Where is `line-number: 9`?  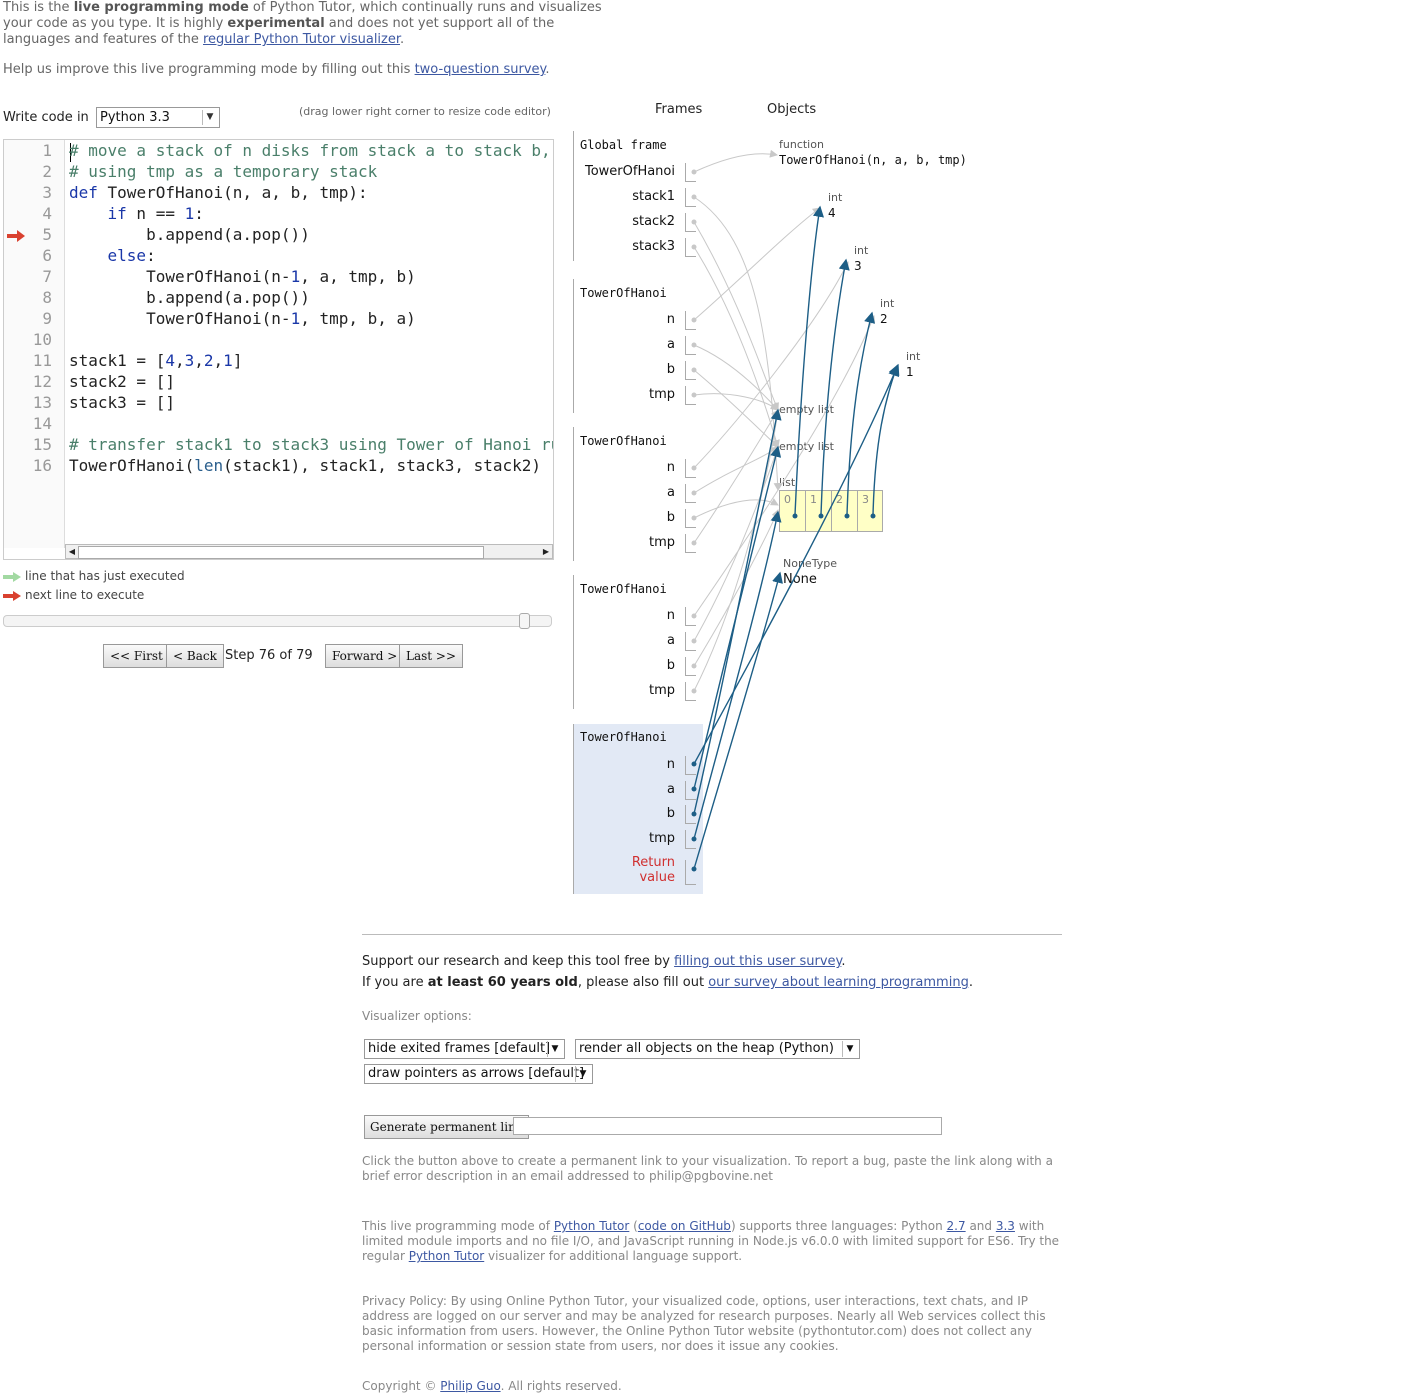 line-number: 9 is located at coordinates (47, 318).